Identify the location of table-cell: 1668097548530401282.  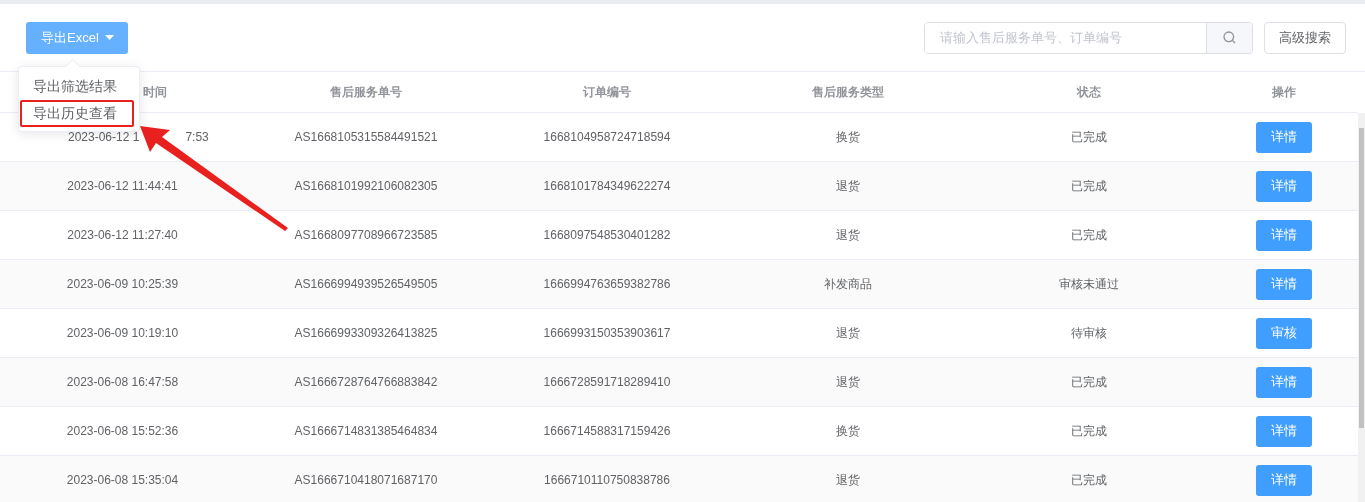
(607, 235).